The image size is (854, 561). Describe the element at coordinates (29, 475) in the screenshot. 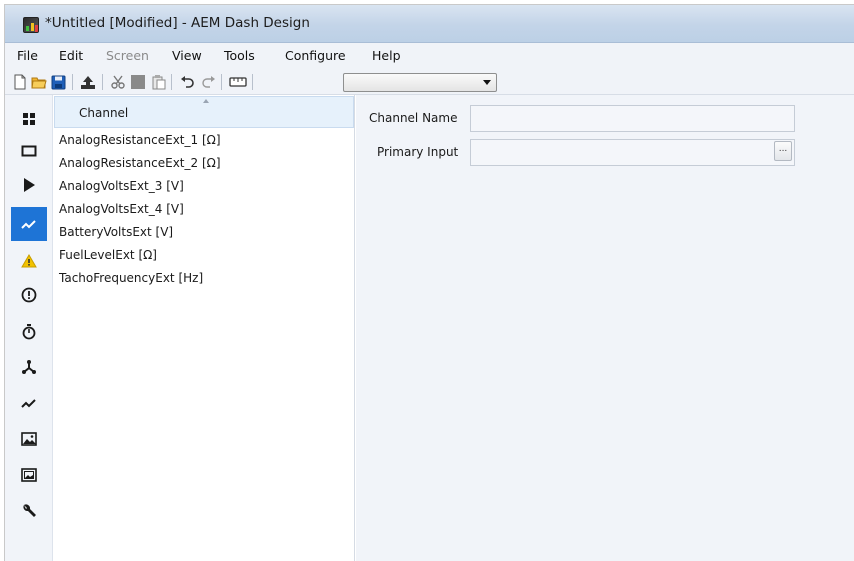

I see `image-frame-icon` at that location.